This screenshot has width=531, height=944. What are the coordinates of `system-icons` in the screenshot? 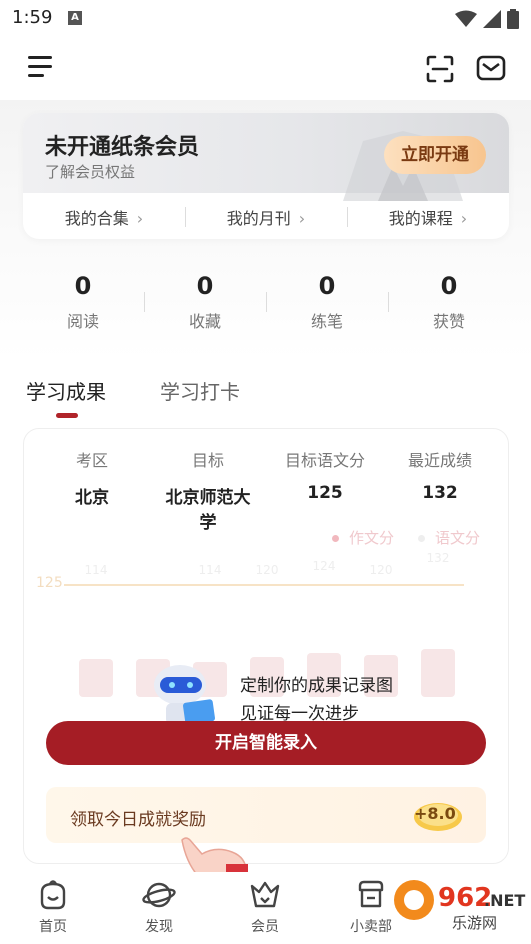 It's located at (487, 19).